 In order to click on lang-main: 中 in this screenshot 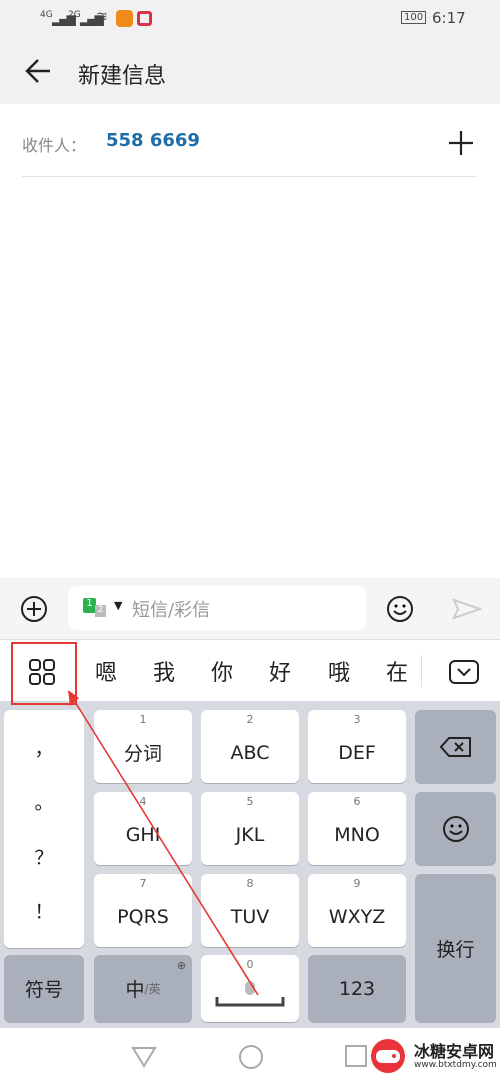, I will do `click(135, 990)`.